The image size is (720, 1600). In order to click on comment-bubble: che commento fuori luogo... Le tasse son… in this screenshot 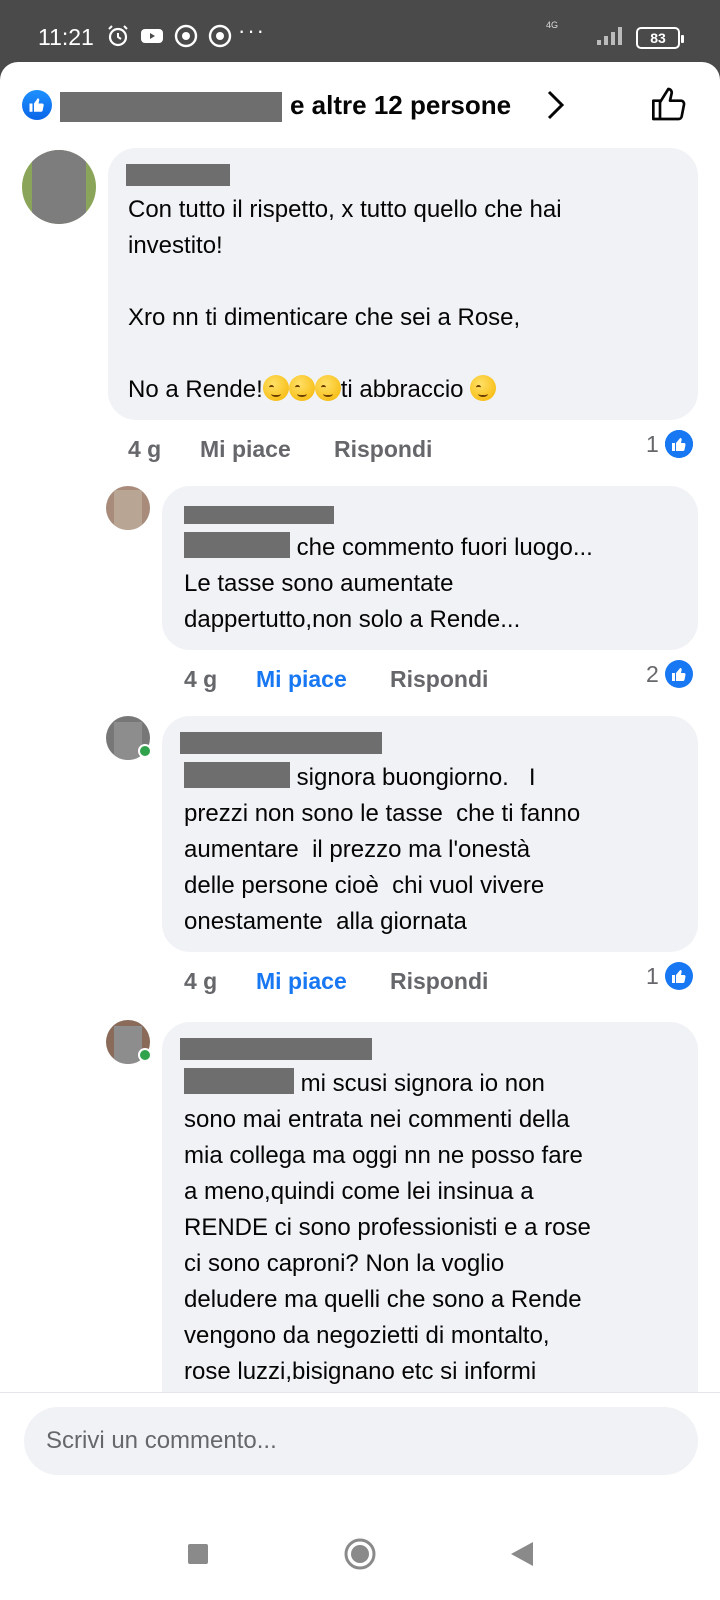, I will do `click(430, 568)`.